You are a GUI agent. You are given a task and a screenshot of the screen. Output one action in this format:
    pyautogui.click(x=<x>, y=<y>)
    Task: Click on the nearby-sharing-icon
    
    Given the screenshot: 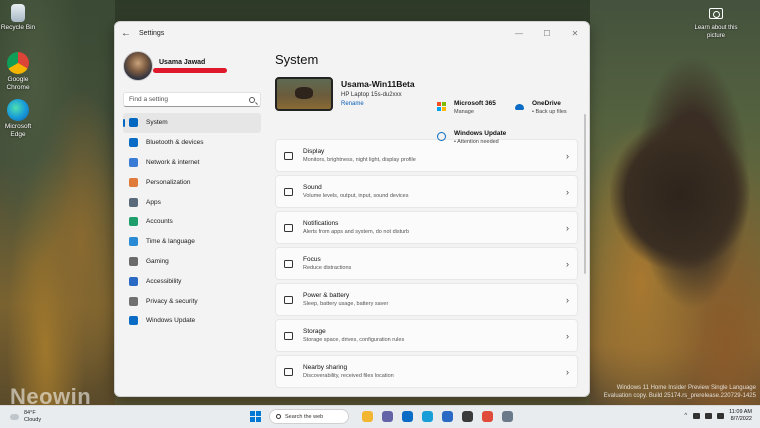 What is the action you would take?
    pyautogui.click(x=288, y=371)
    